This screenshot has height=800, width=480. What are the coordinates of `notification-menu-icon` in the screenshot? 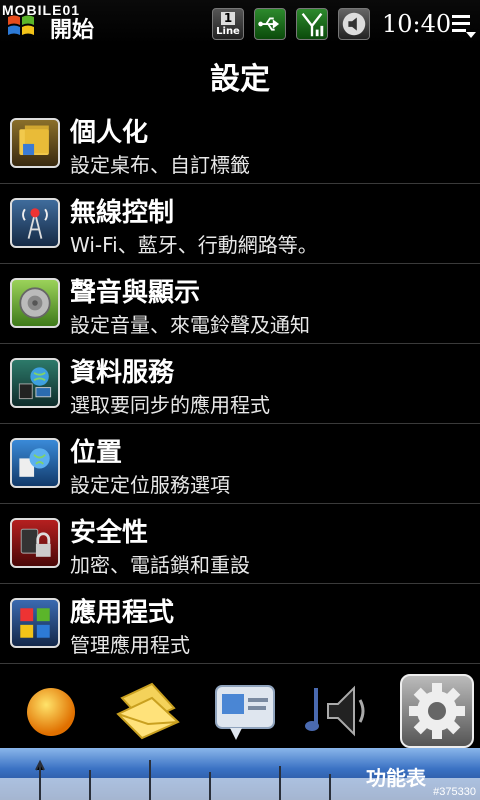 It's located at (463, 26).